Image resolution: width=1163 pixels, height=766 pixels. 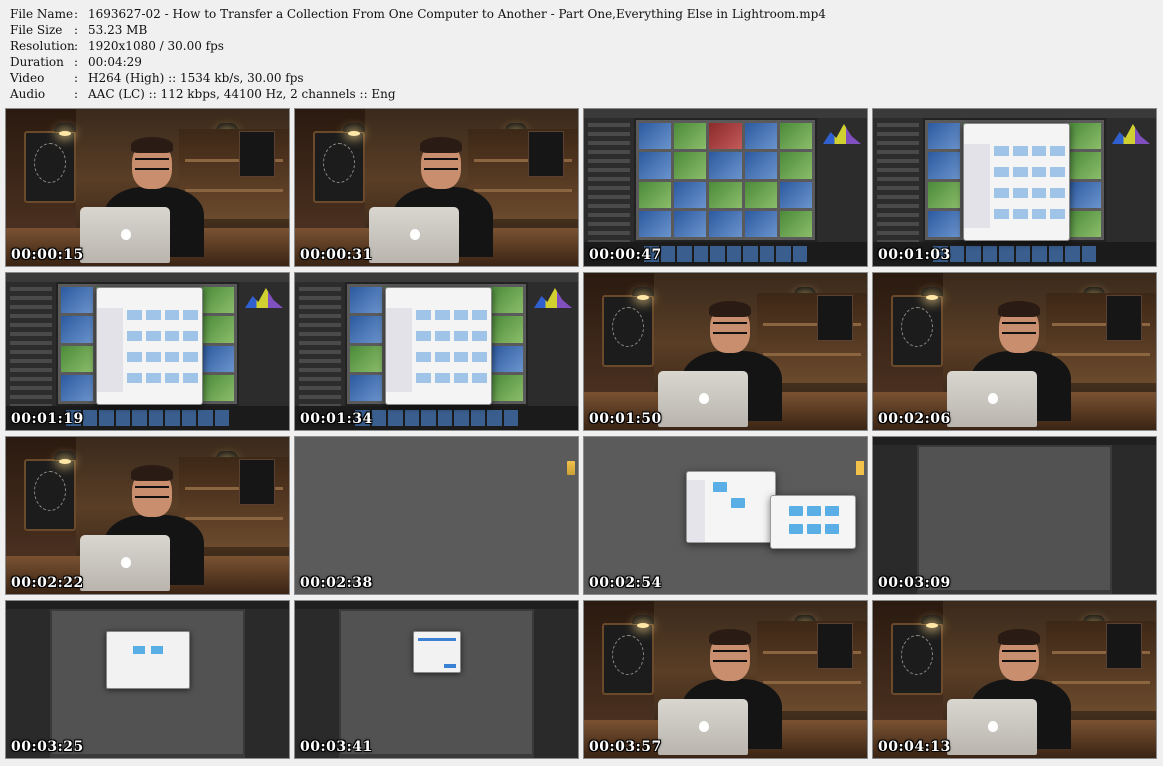 What do you see at coordinates (28, 94) in the screenshot?
I see `meta-key: Audio` at bounding box center [28, 94].